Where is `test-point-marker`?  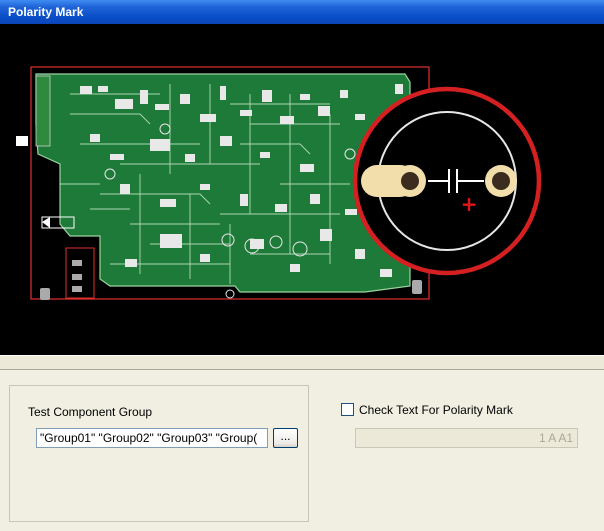 test-point-marker is located at coordinates (22, 141).